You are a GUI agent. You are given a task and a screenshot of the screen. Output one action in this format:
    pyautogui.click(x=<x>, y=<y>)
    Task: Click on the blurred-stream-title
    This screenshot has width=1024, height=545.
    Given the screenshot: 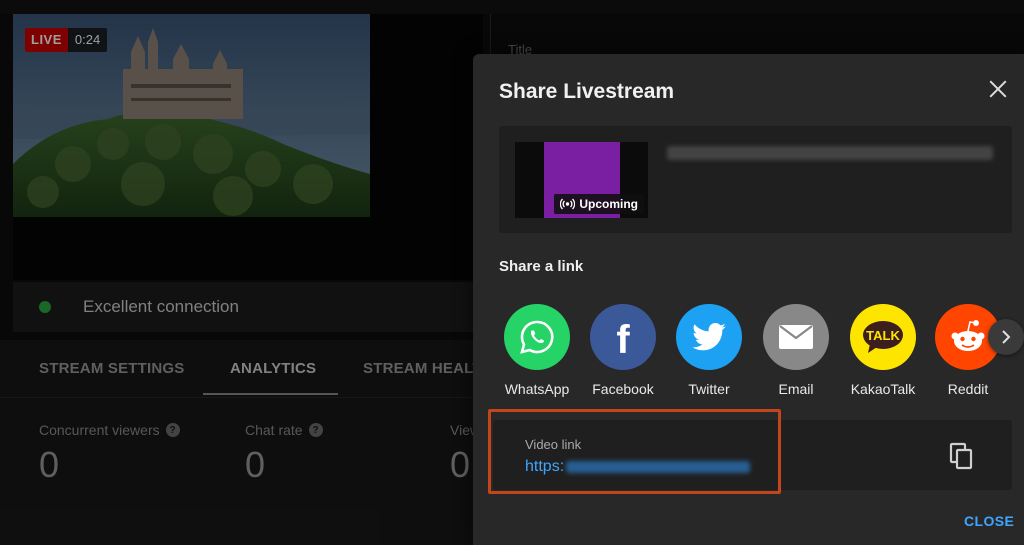 What is the action you would take?
    pyautogui.click(x=830, y=153)
    